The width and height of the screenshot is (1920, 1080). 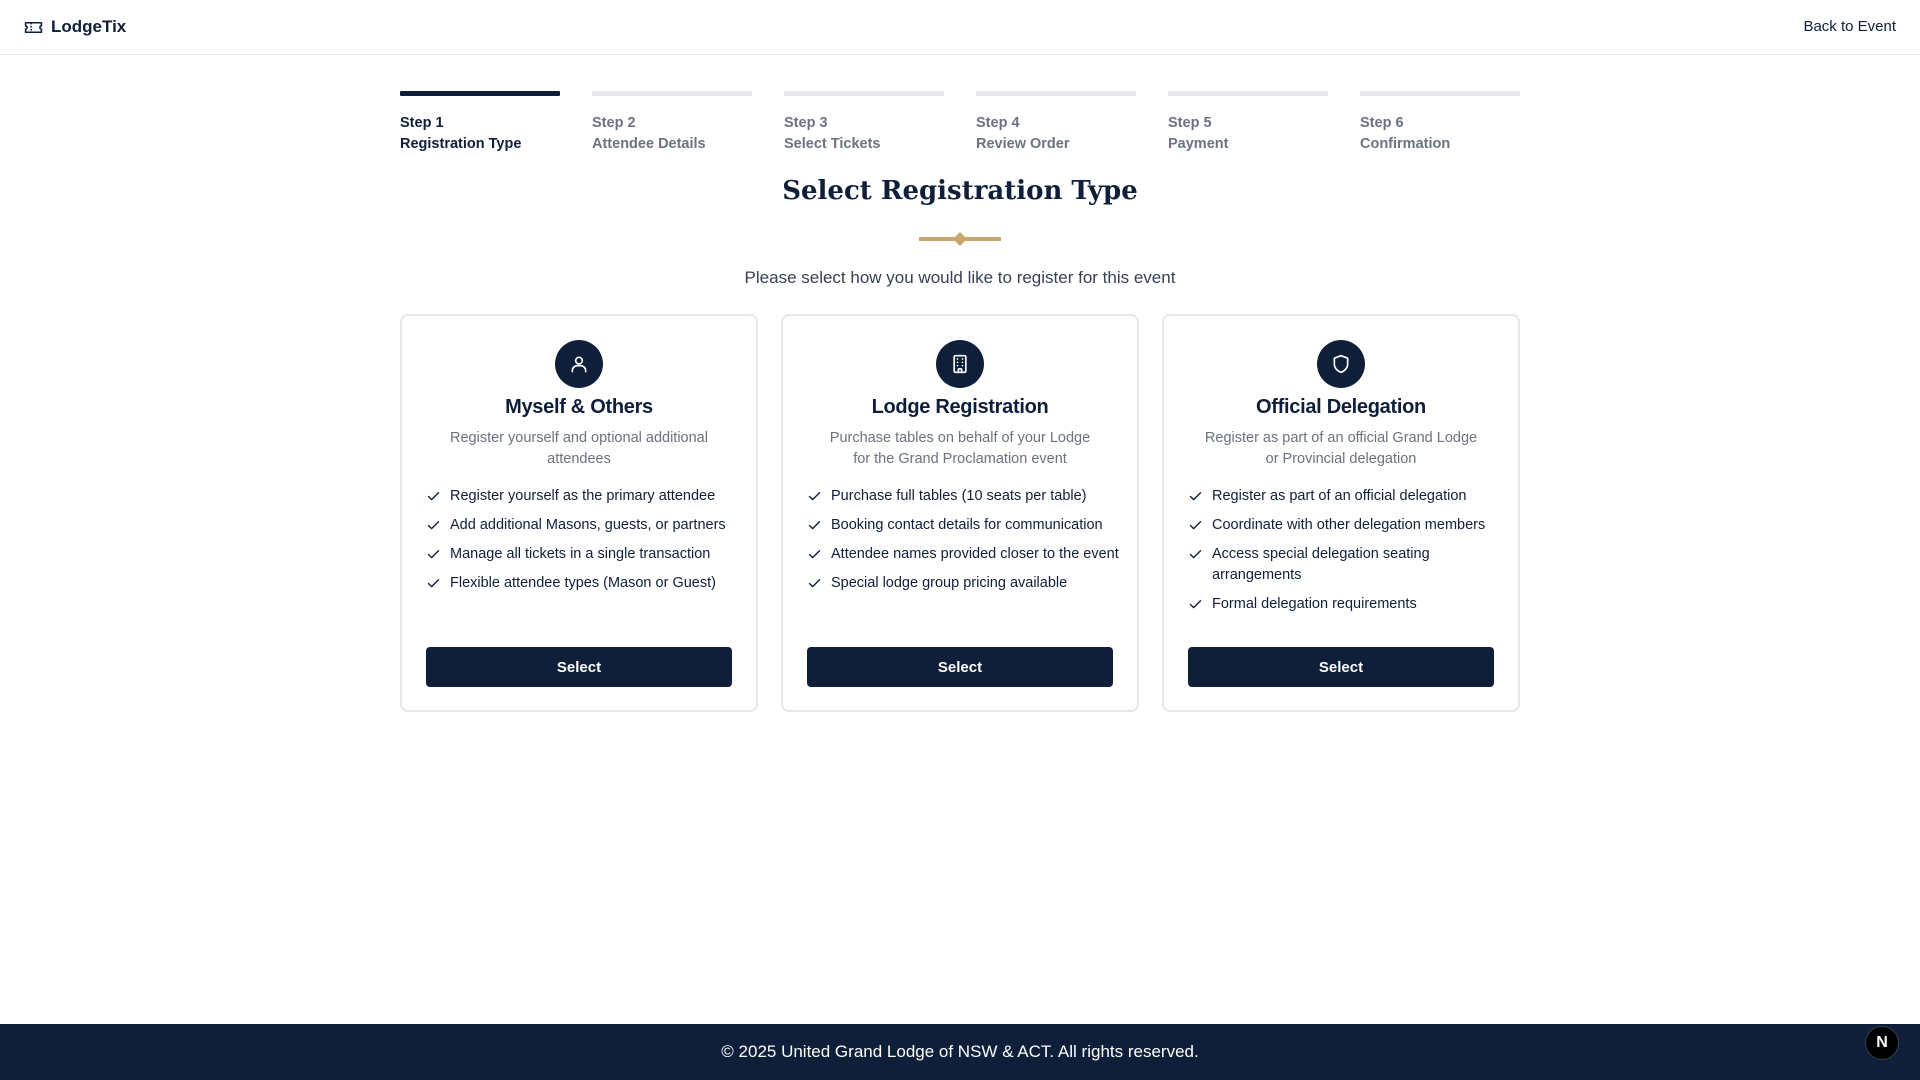 I want to click on card-title: Official Delegation, so click(x=1341, y=407).